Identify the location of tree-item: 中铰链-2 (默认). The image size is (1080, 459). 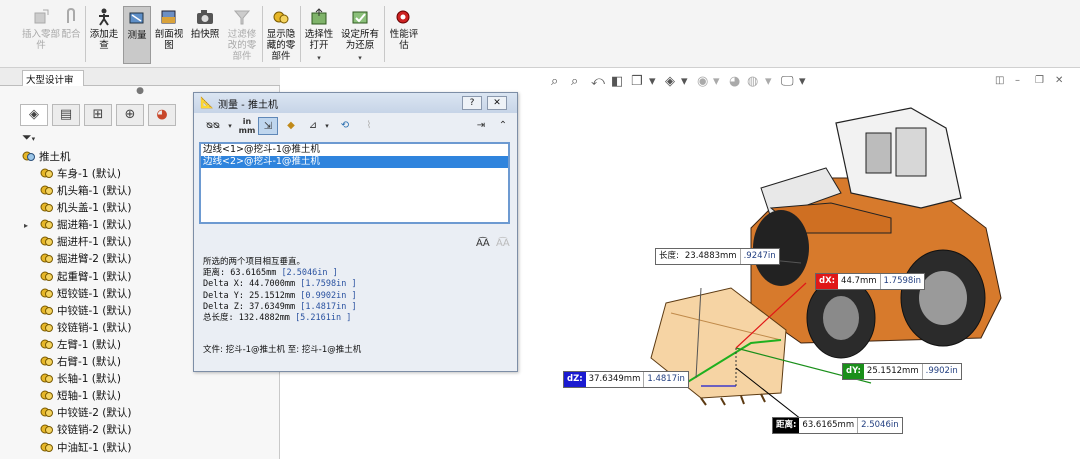
(149, 413).